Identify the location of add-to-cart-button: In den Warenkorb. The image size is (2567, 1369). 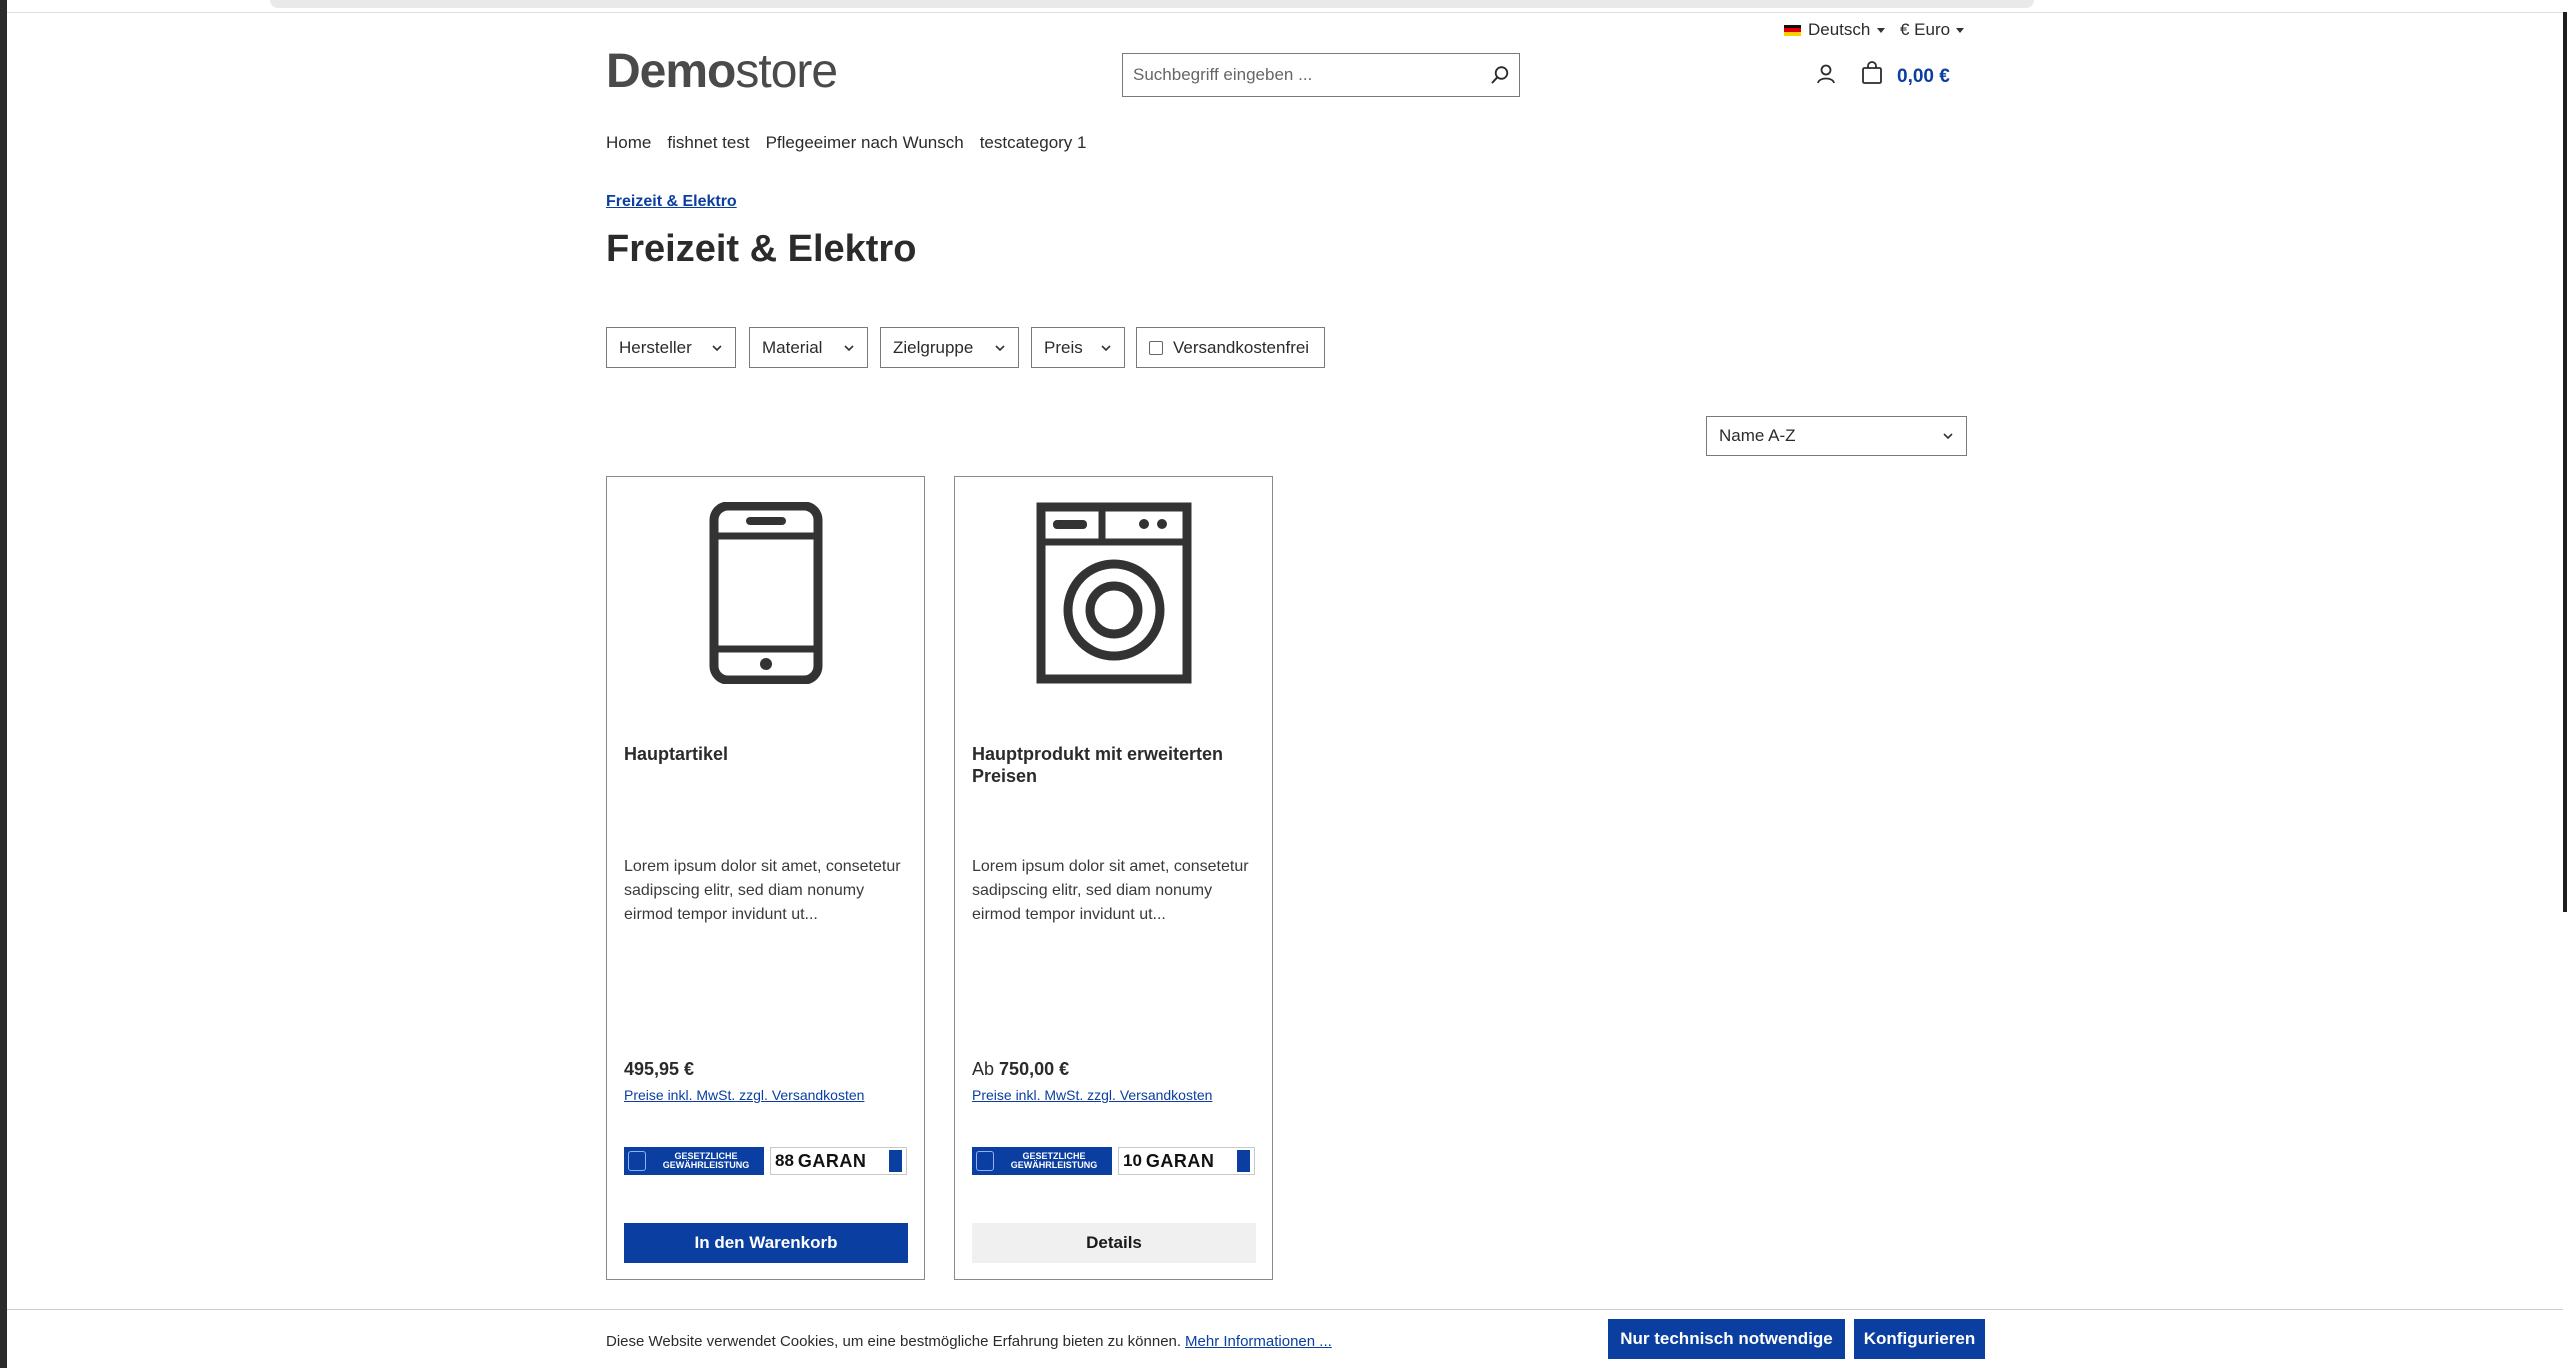
(766, 1243).